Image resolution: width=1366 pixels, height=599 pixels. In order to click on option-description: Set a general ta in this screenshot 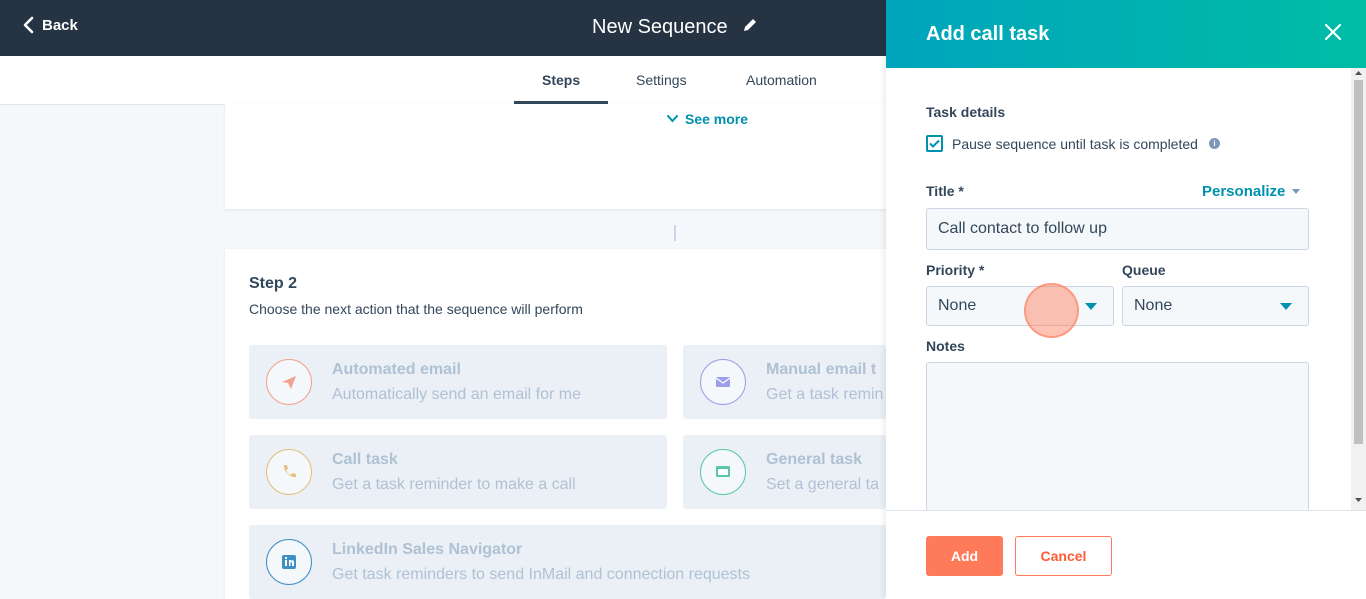, I will do `click(822, 484)`.